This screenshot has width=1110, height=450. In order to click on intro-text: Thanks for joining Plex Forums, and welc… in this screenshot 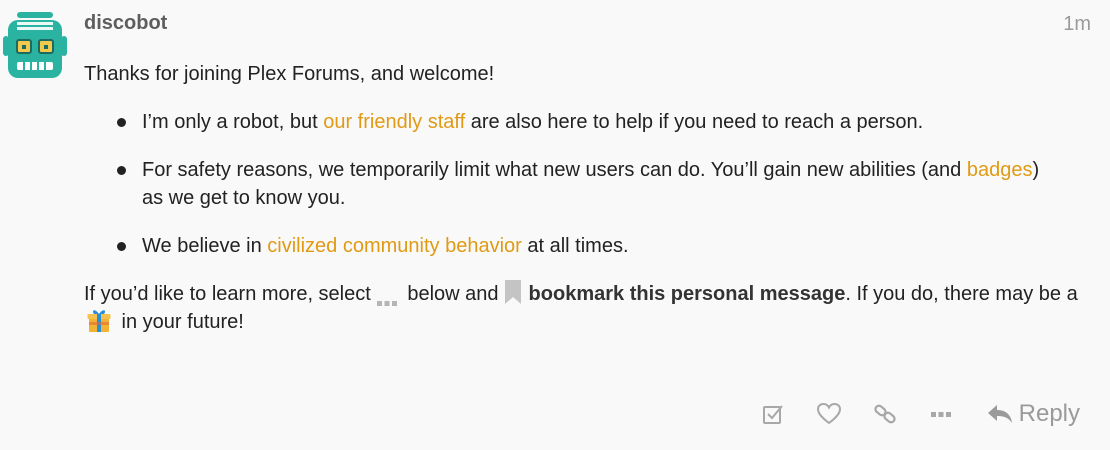, I will do `click(289, 74)`.